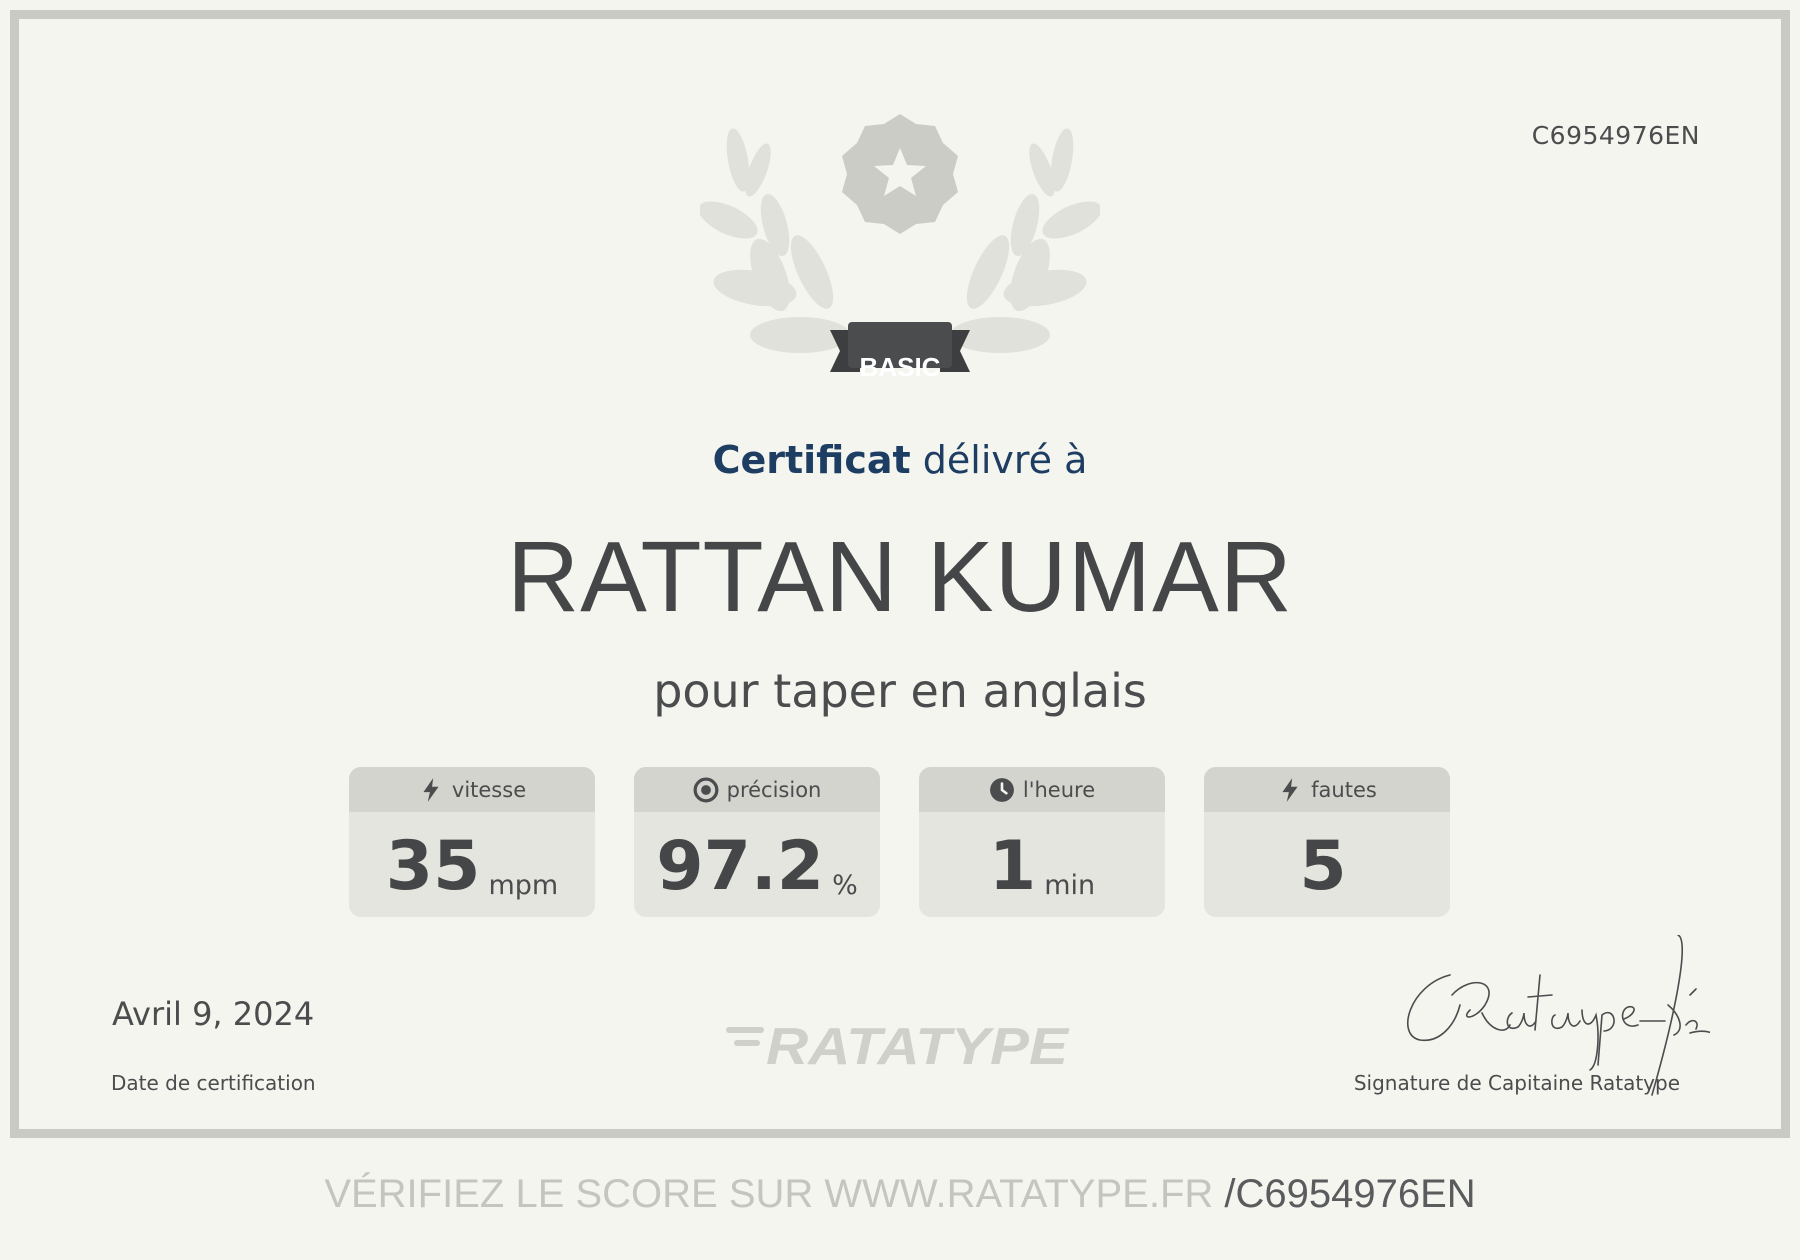 This screenshot has width=1800, height=1260. I want to click on stat-header: fautes, so click(1327, 789).